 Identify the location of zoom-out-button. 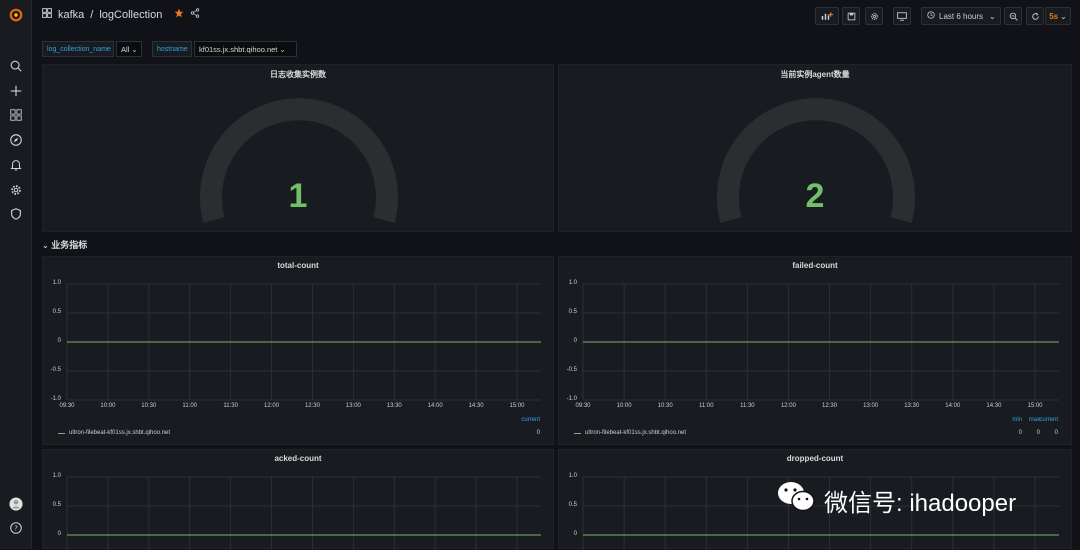
(1013, 16).